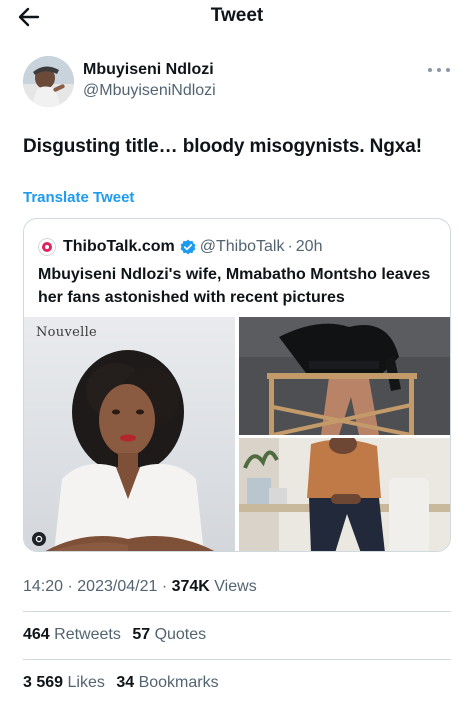 This screenshot has width=474, height=703. What do you see at coordinates (119, 246) in the screenshot?
I see `quoted-author-name: ThiboTalk.com` at bounding box center [119, 246].